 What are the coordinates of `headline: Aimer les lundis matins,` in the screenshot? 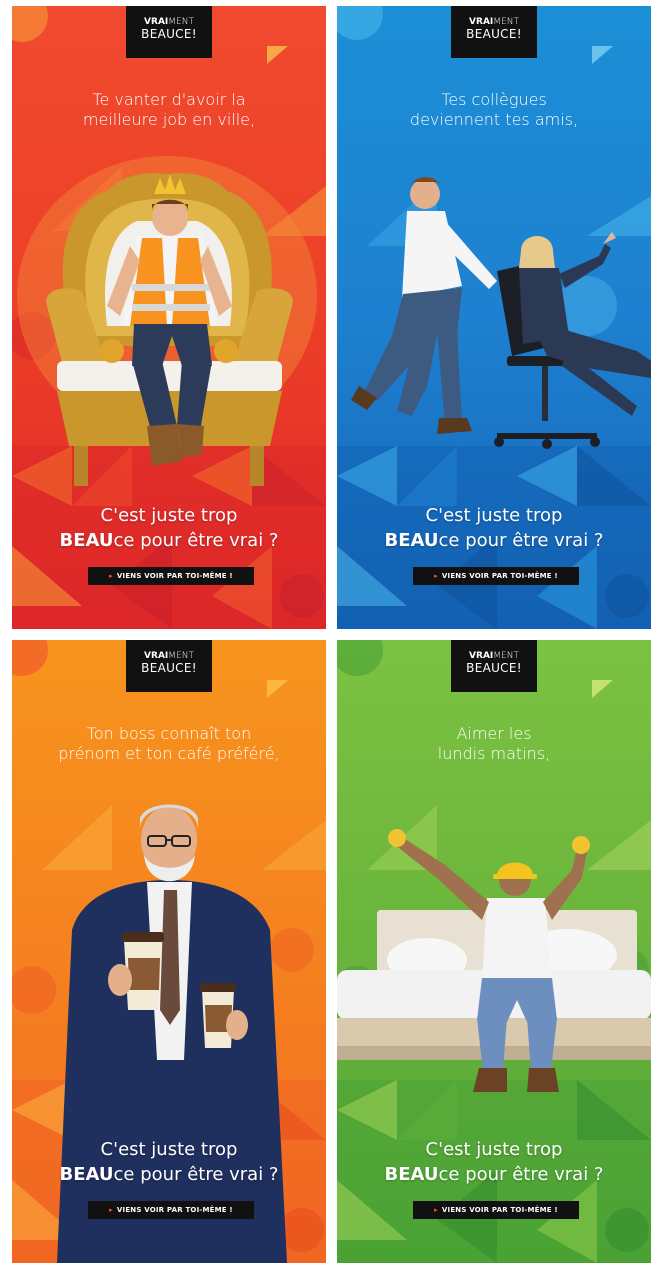 It's located at (494, 743).